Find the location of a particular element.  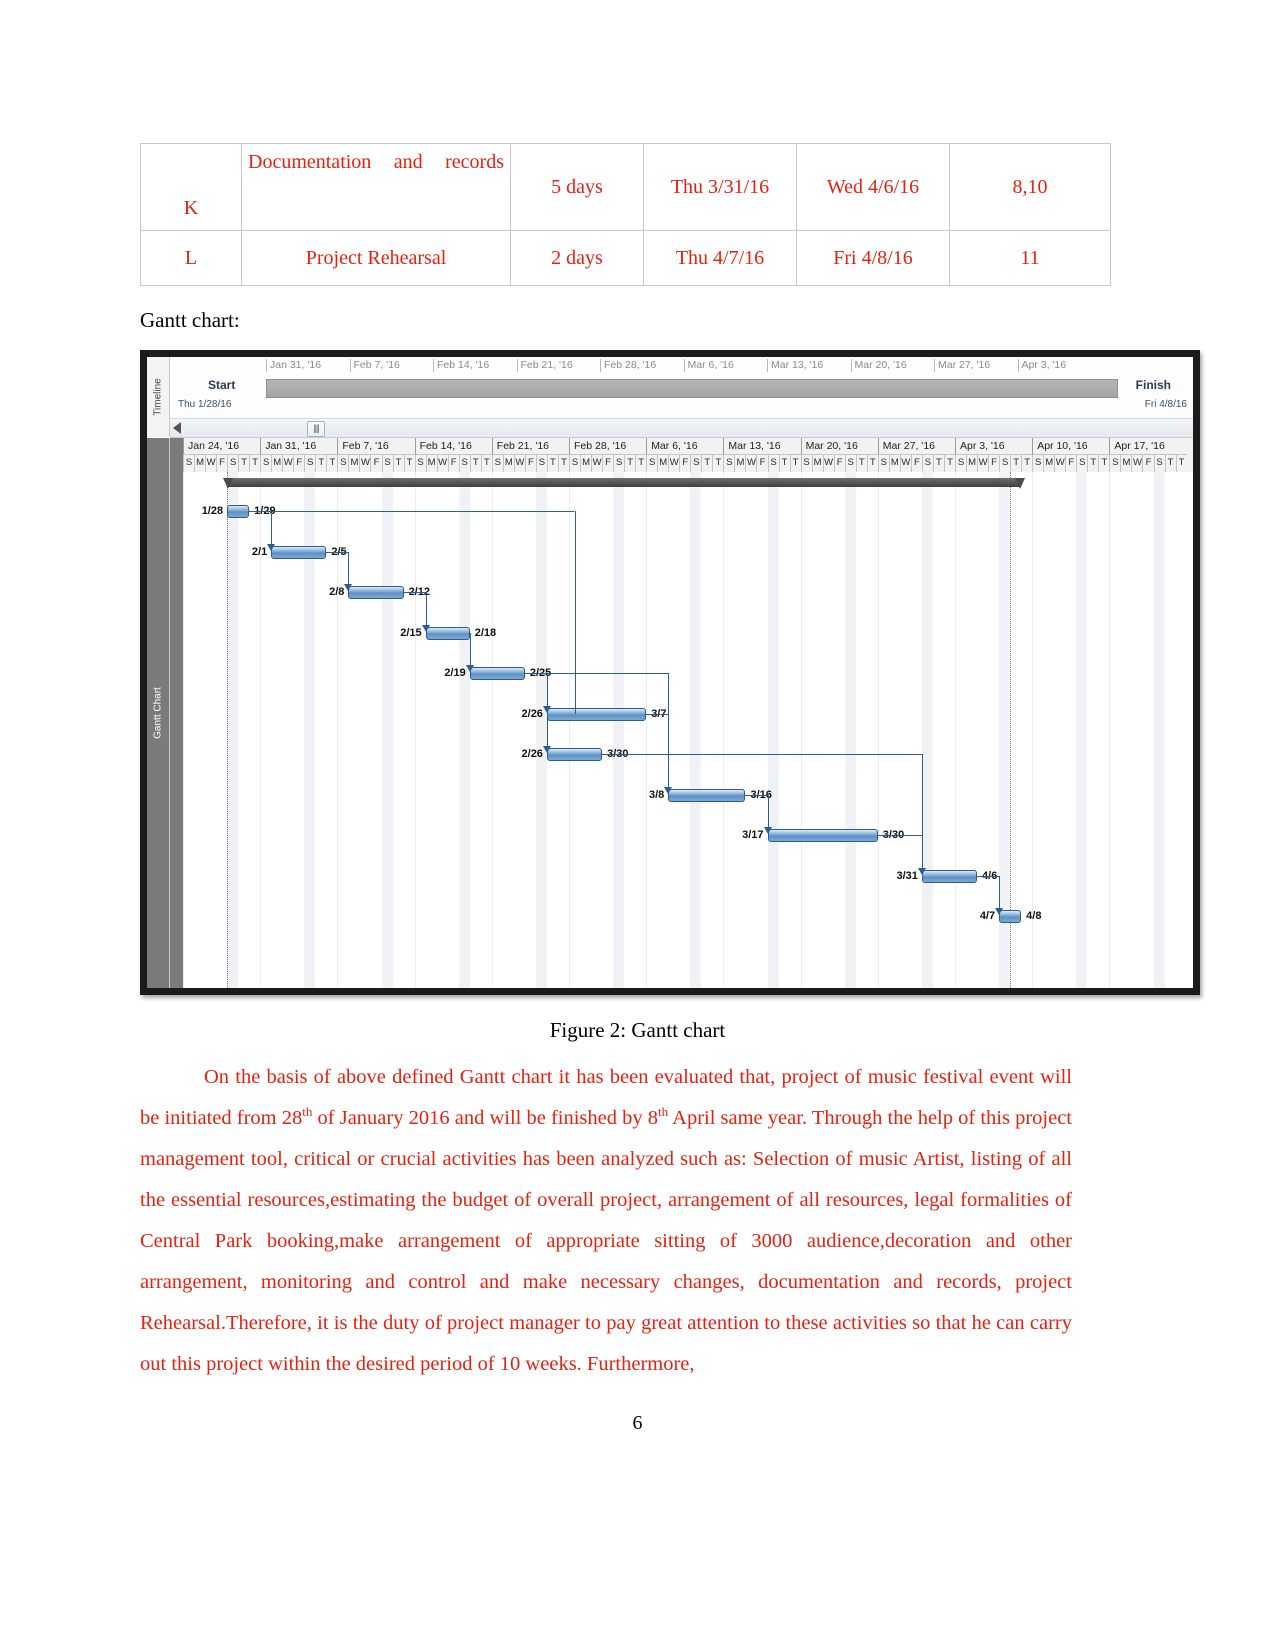

week-header-cell: Apr 3, '16 is located at coordinates (994, 446).